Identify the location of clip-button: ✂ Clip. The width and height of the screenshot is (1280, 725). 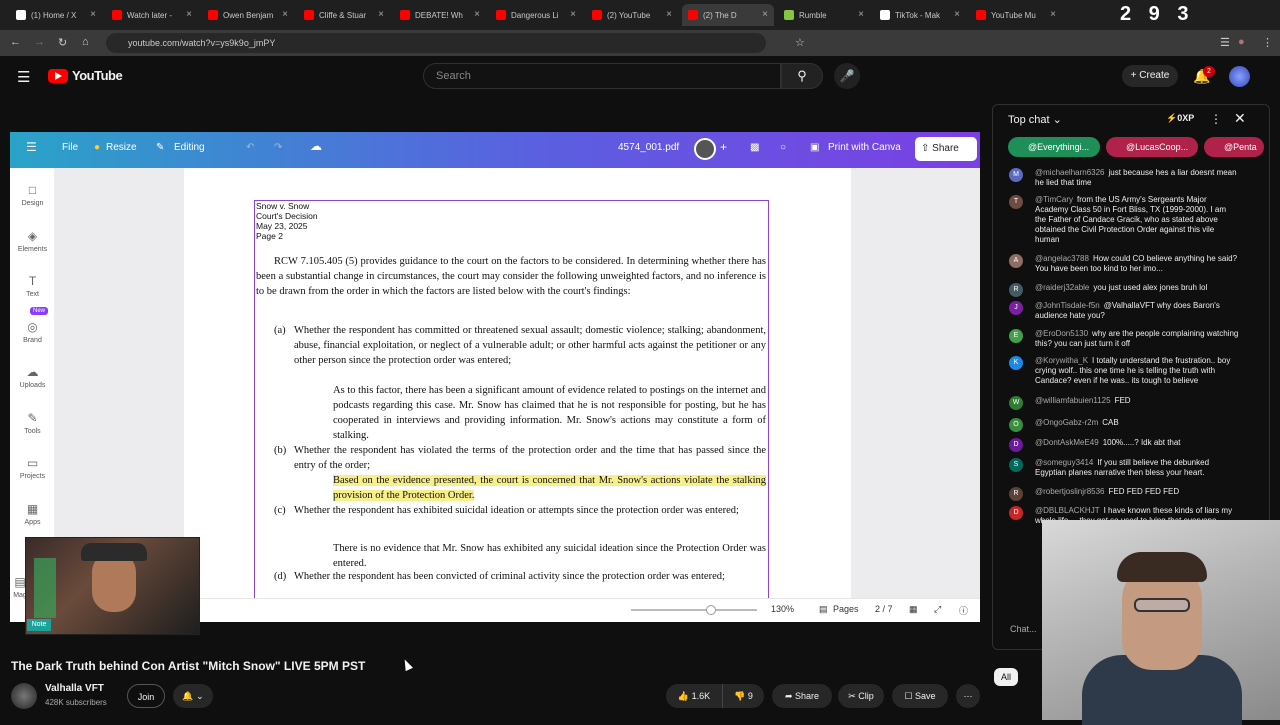
(861, 696).